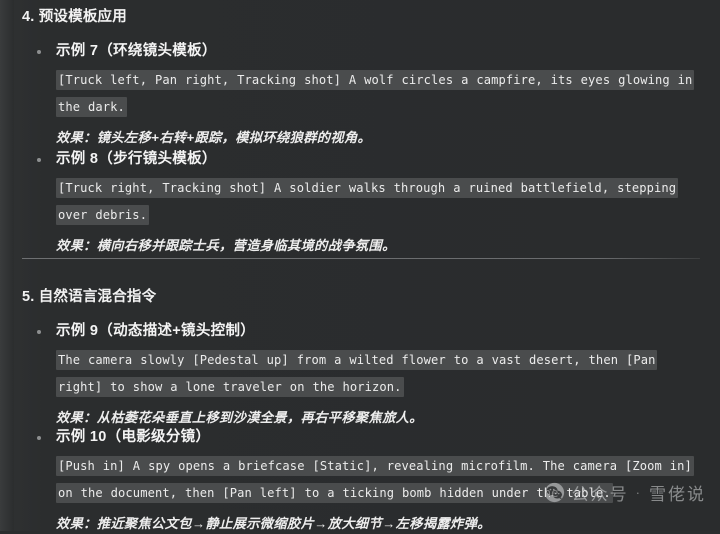 The image size is (720, 534). I want to click on example-title: 示例 9（动态描述+镜头控制）, so click(156, 331).